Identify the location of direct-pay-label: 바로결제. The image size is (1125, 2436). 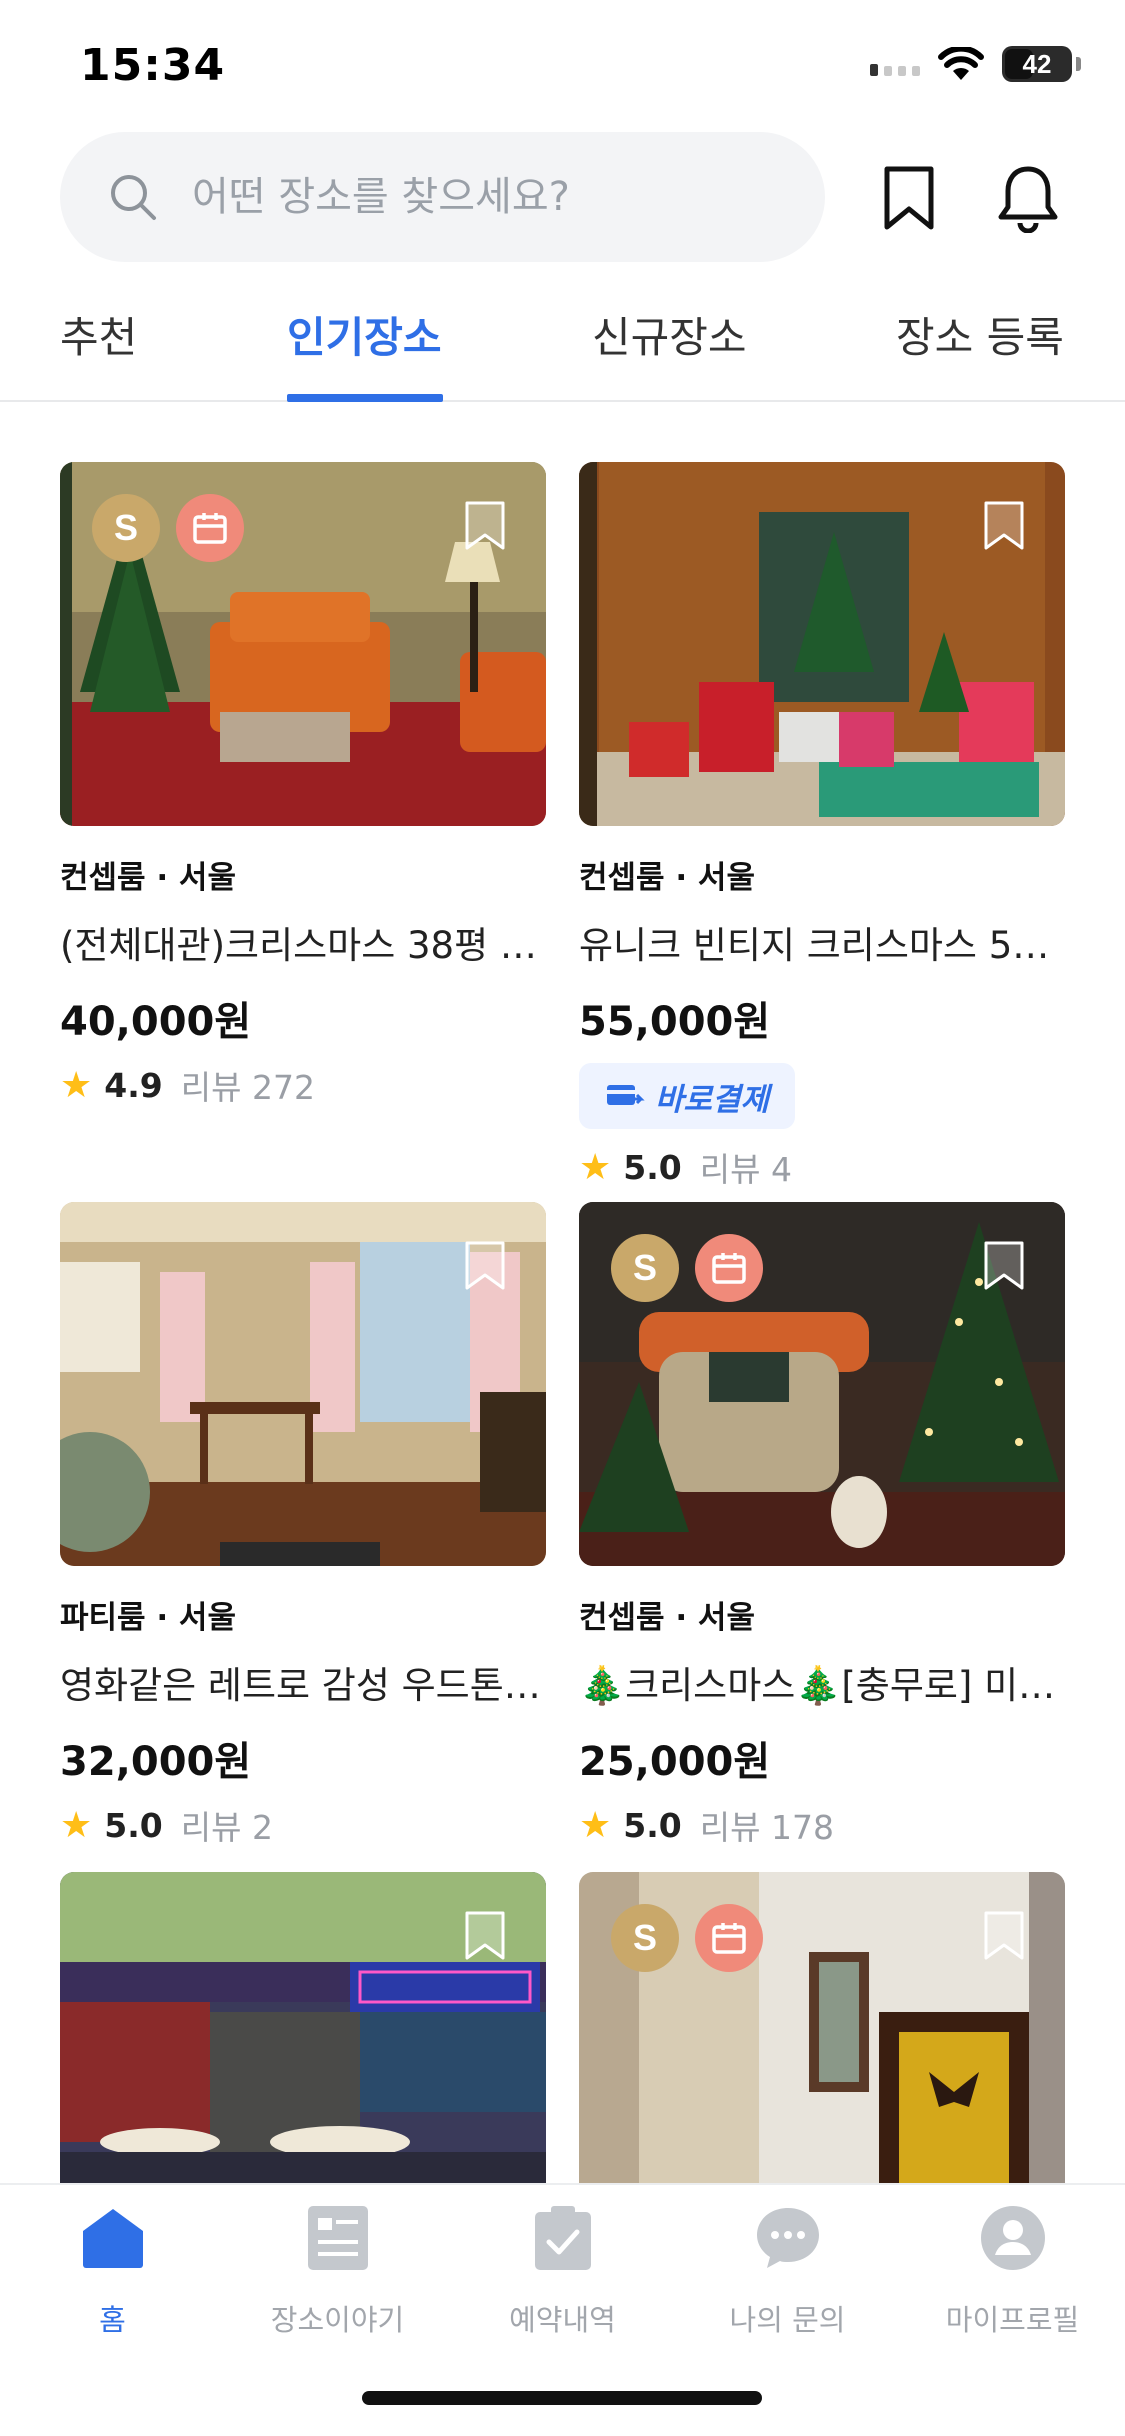
(712, 1099).